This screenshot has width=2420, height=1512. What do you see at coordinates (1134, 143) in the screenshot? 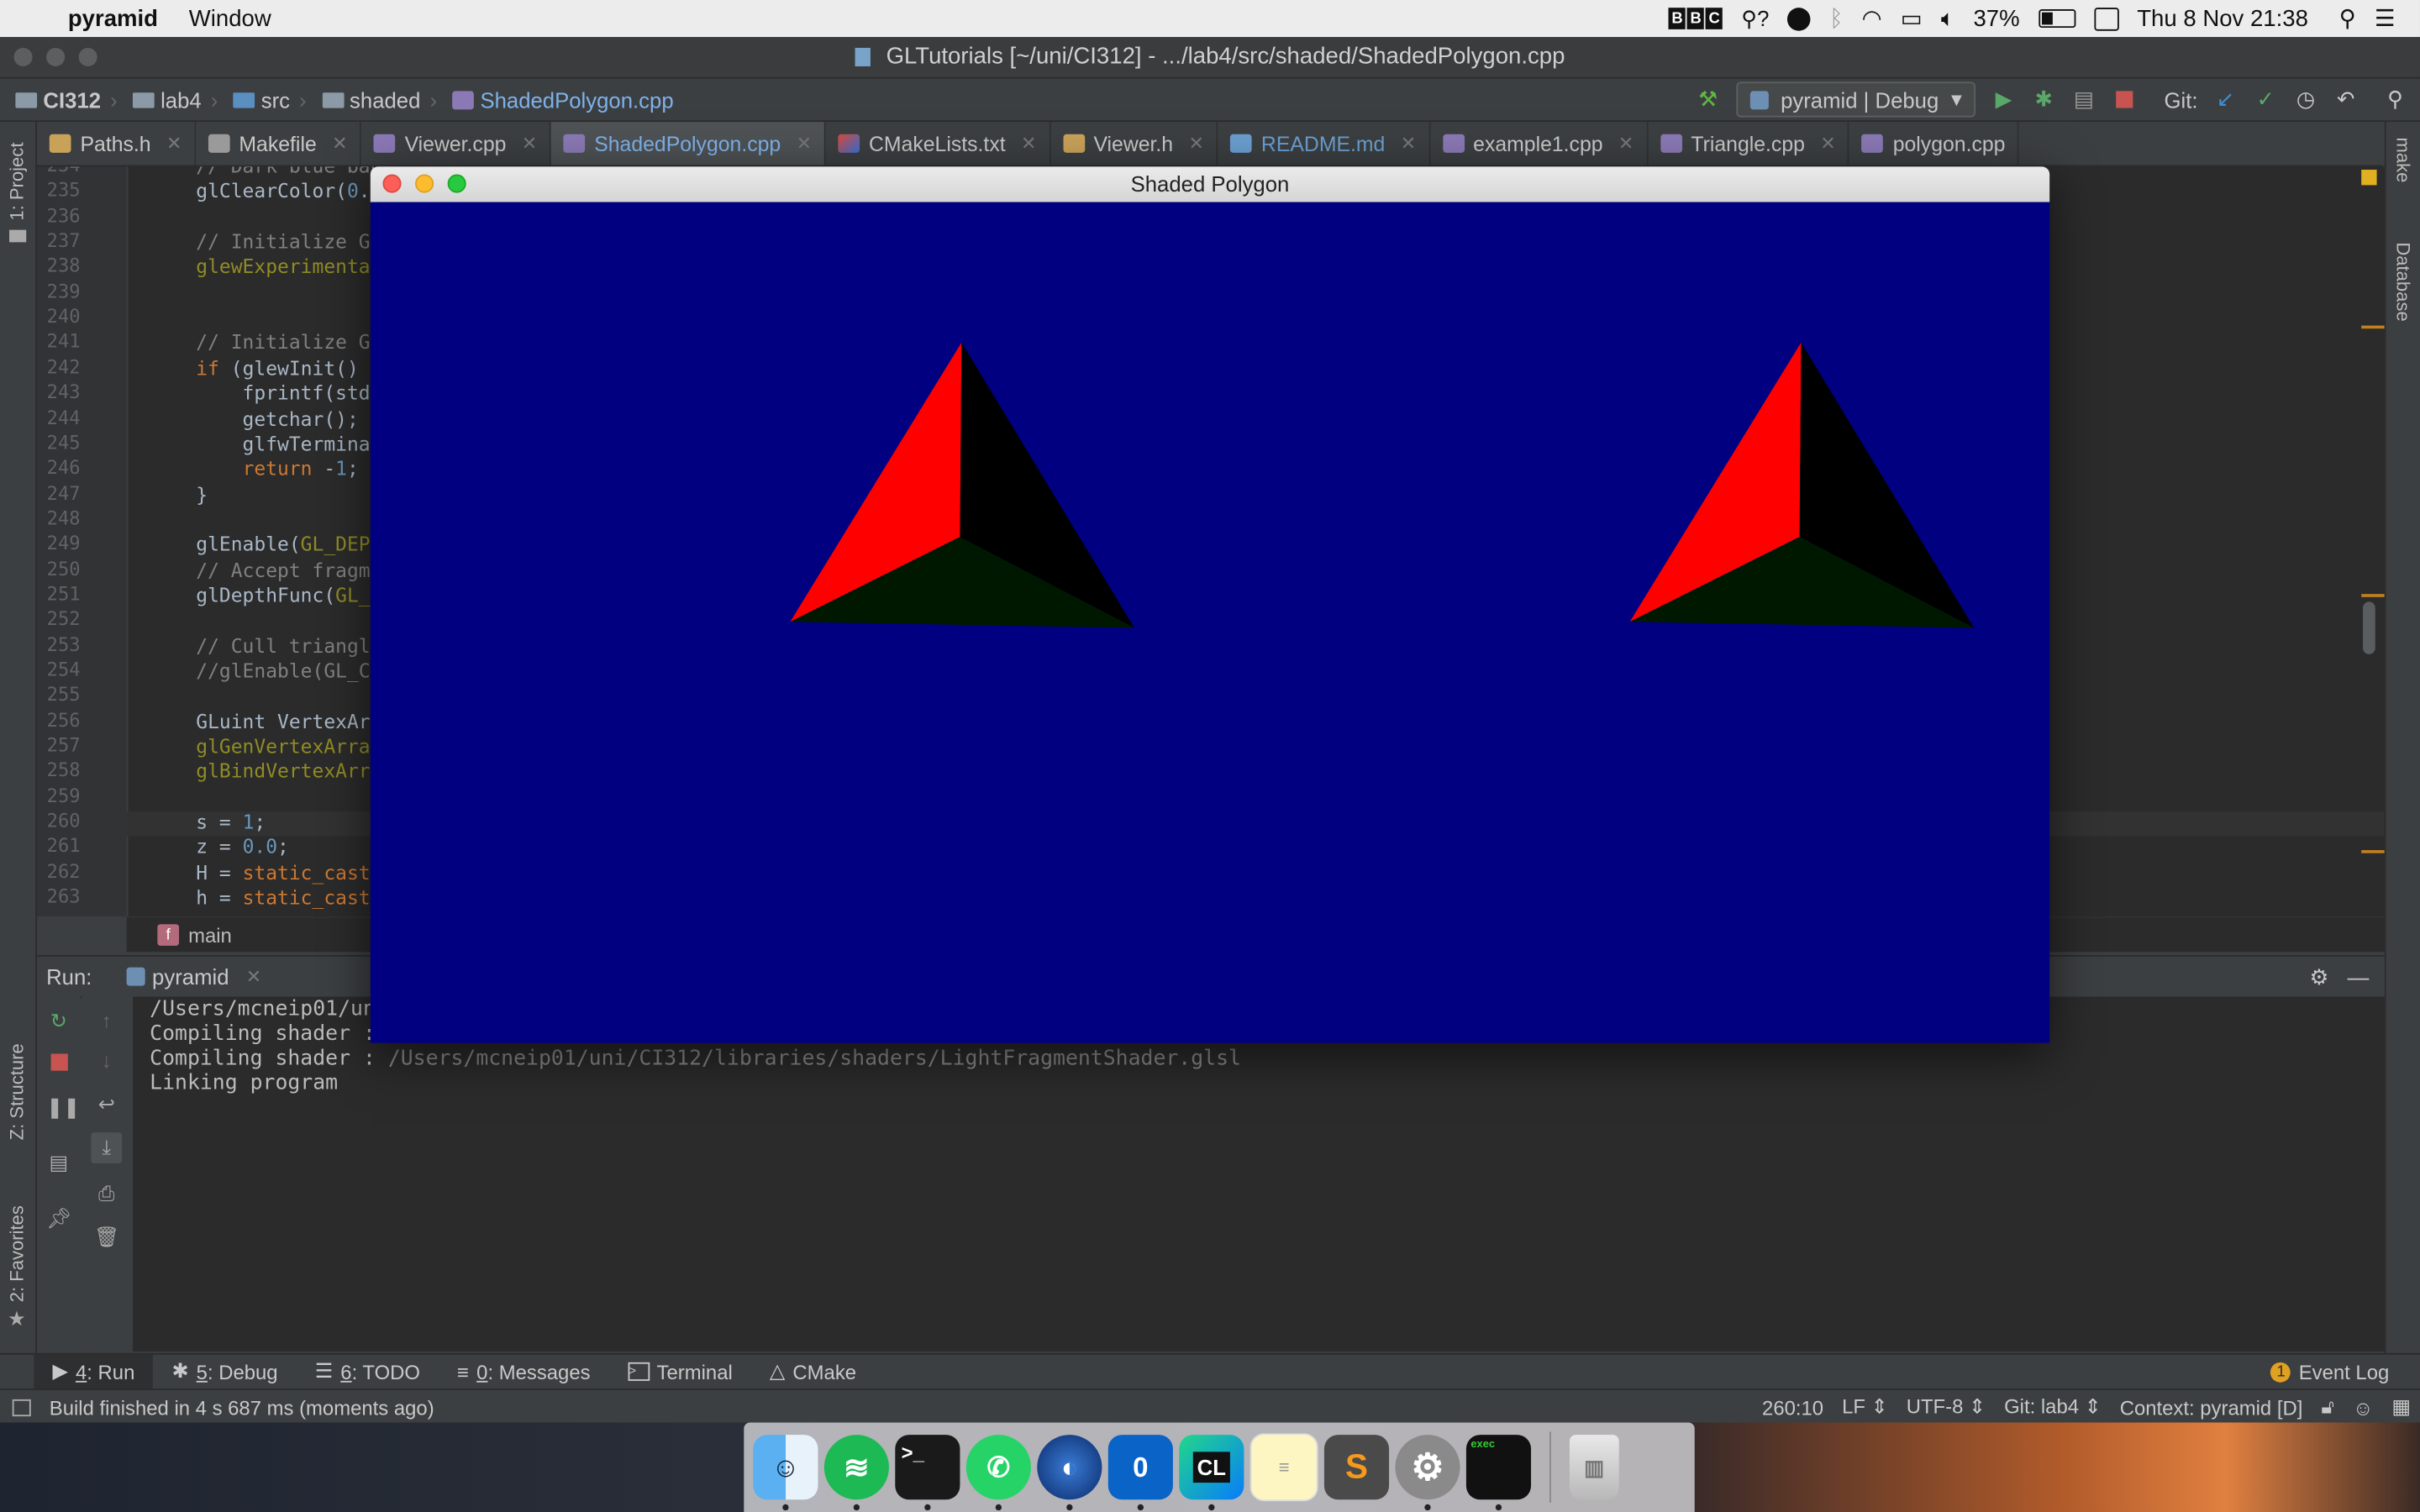
I see `tab-viewer-h: Viewer.h ✕` at bounding box center [1134, 143].